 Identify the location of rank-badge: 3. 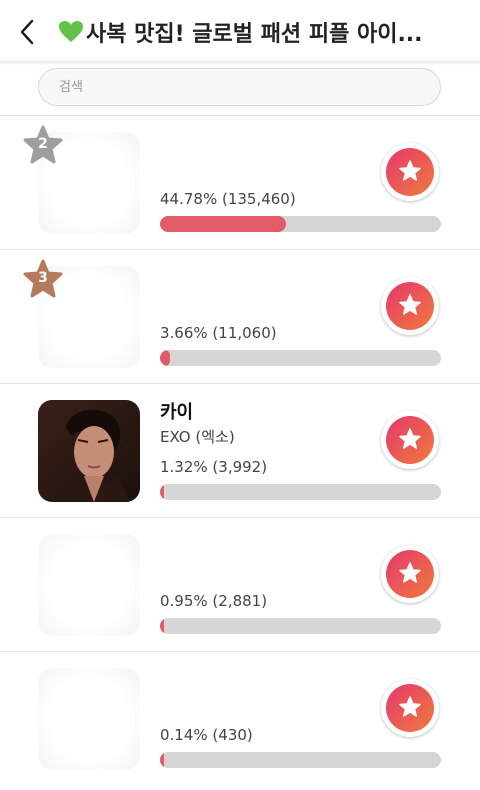
(43, 279).